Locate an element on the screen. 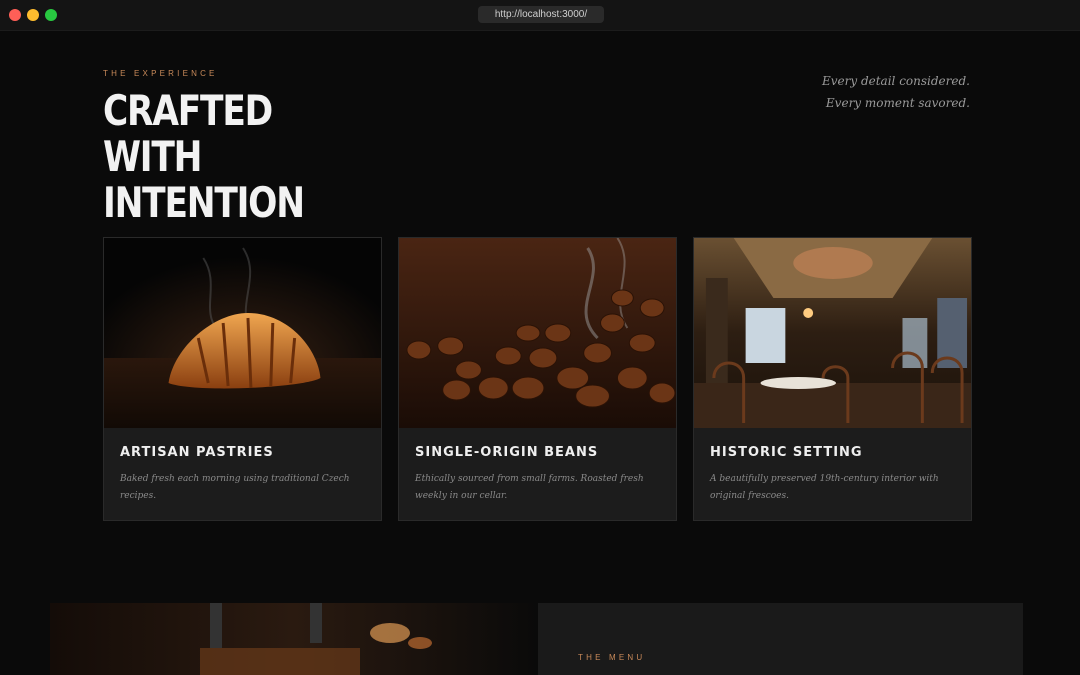 The height and width of the screenshot is (675, 1080). card-title: ARTISAN PASTRIES is located at coordinates (197, 452).